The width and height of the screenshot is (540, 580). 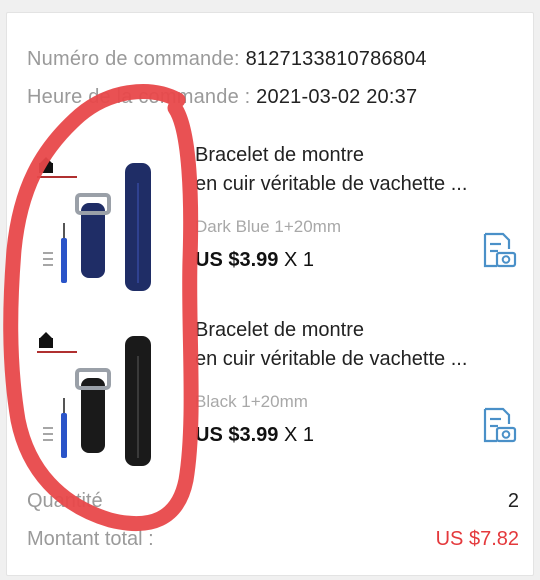 What do you see at coordinates (513, 501) in the screenshot?
I see `quantity-total-value: 2` at bounding box center [513, 501].